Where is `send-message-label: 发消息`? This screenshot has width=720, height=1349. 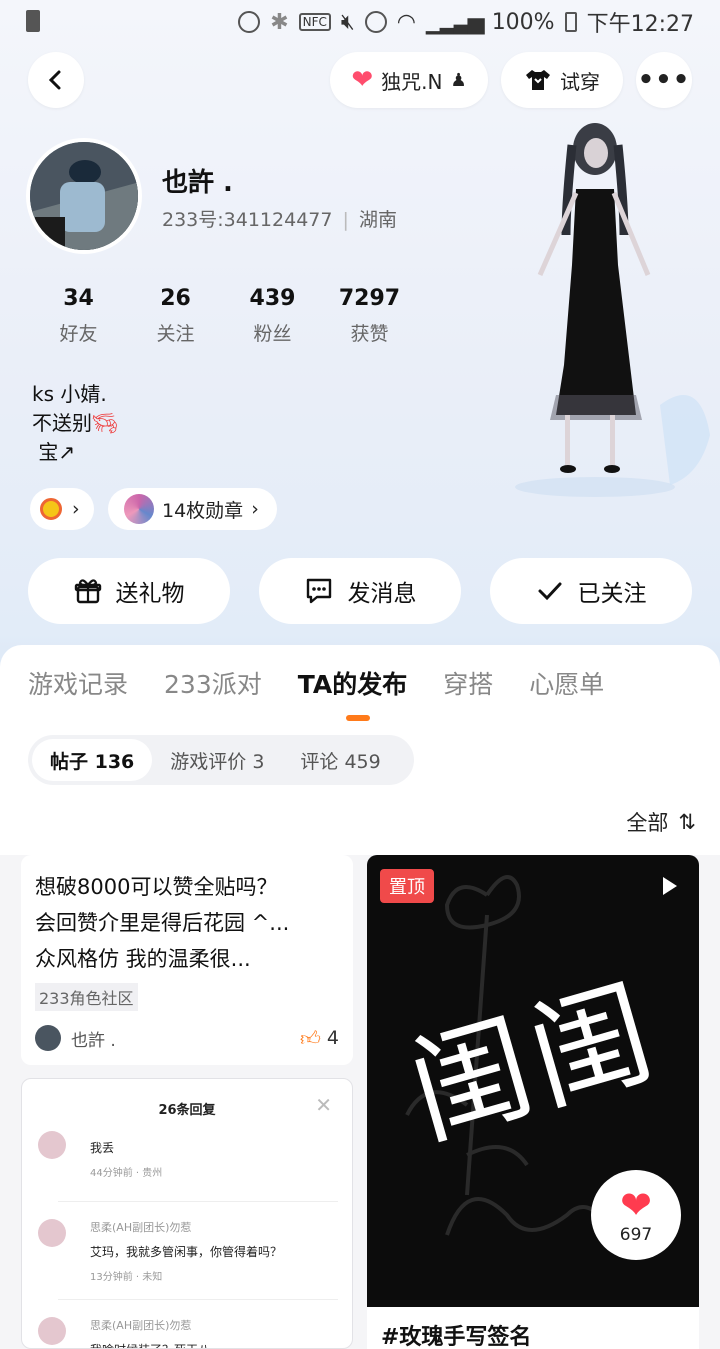 send-message-label: 发消息 is located at coordinates (382, 594).